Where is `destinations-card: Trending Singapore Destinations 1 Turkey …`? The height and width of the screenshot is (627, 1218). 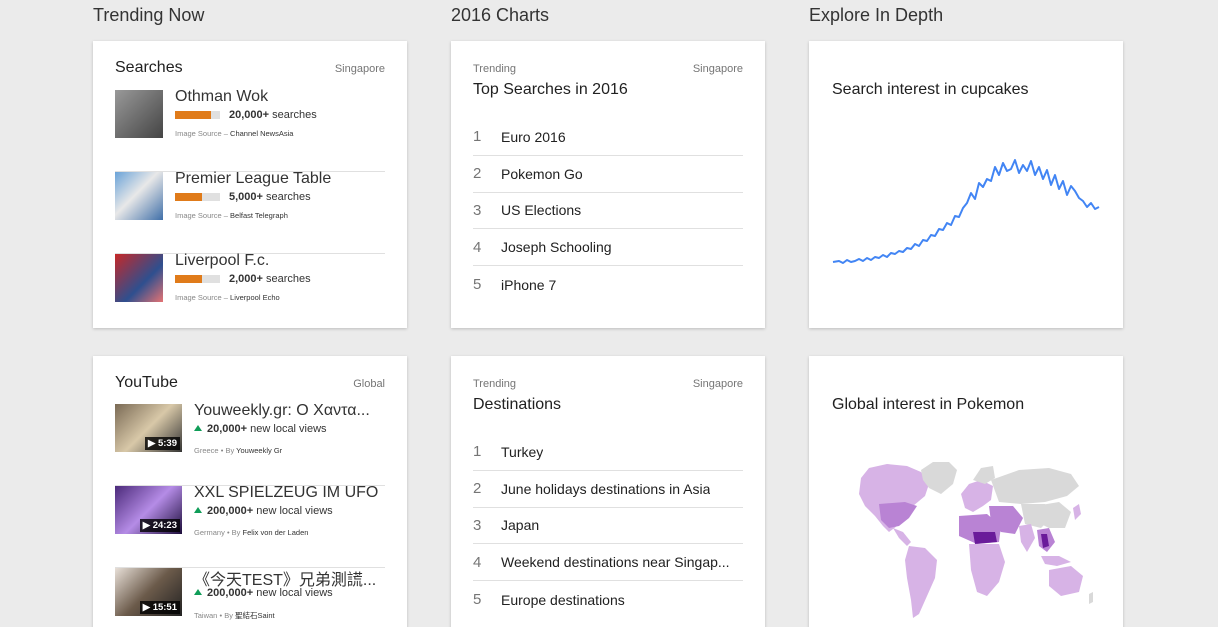 destinations-card: Trending Singapore Destinations 1 Turkey … is located at coordinates (608, 491).